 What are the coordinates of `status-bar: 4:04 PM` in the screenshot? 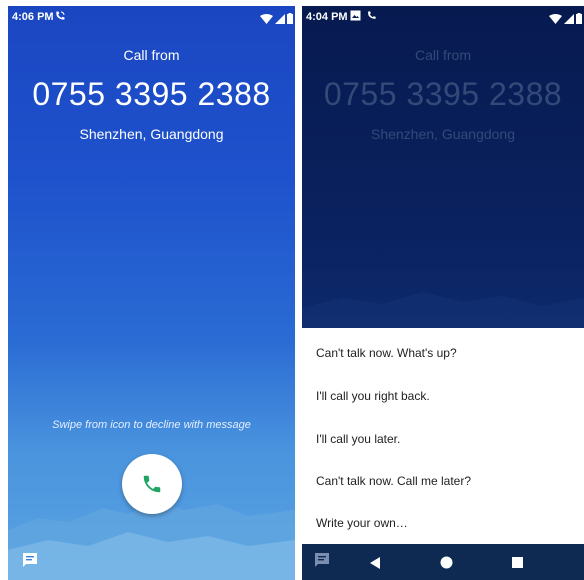 It's located at (443, 18).